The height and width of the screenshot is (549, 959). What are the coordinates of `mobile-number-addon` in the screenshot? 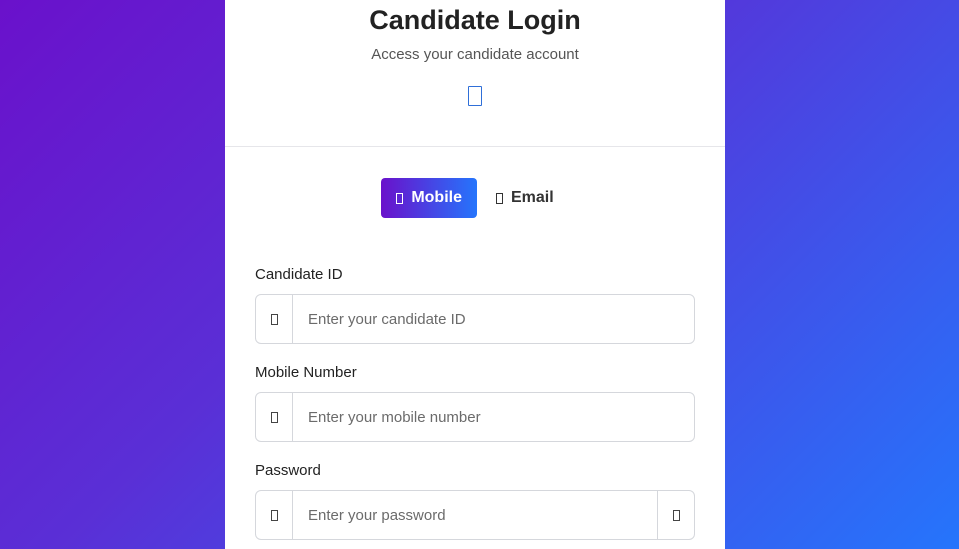 It's located at (274, 417).